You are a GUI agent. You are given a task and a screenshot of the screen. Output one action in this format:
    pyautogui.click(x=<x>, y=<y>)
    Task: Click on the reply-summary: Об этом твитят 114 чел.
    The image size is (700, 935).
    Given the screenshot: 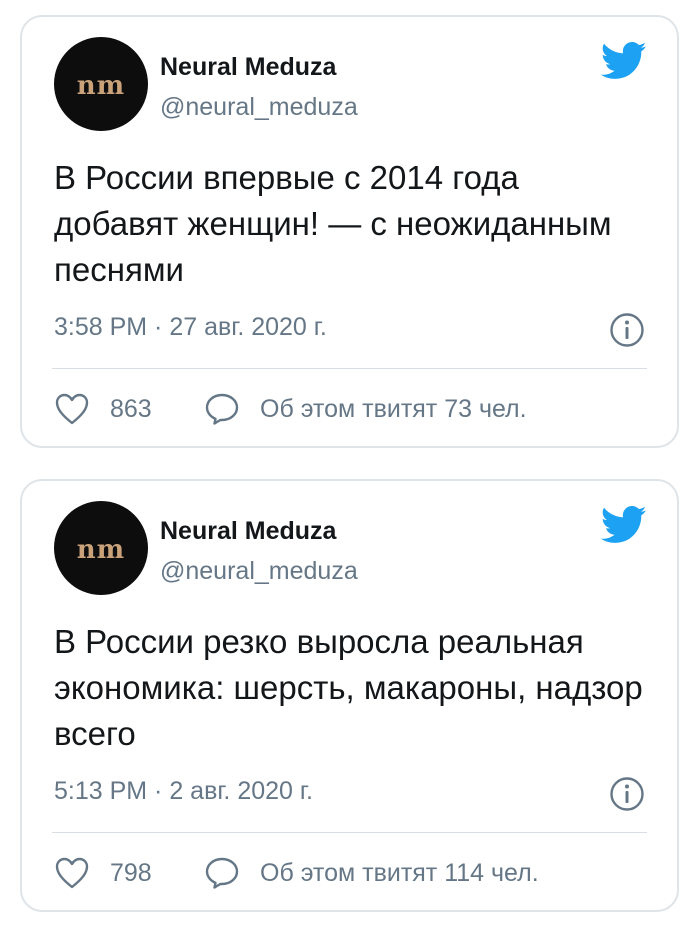 What is the action you would take?
    pyautogui.click(x=399, y=873)
    